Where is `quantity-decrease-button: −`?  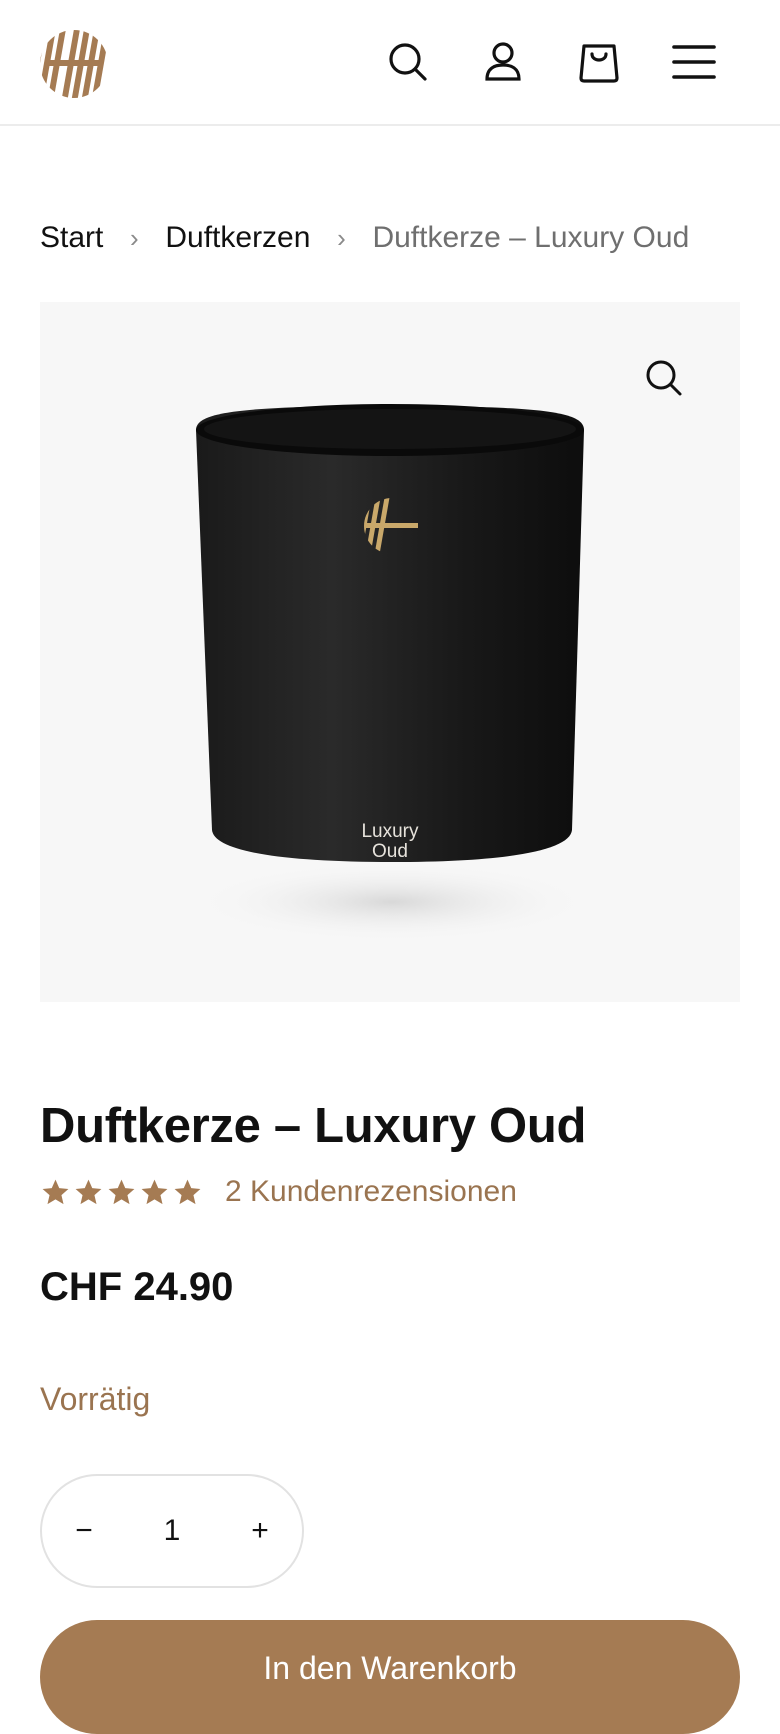
quantity-decrease-button: − is located at coordinates (84, 1531).